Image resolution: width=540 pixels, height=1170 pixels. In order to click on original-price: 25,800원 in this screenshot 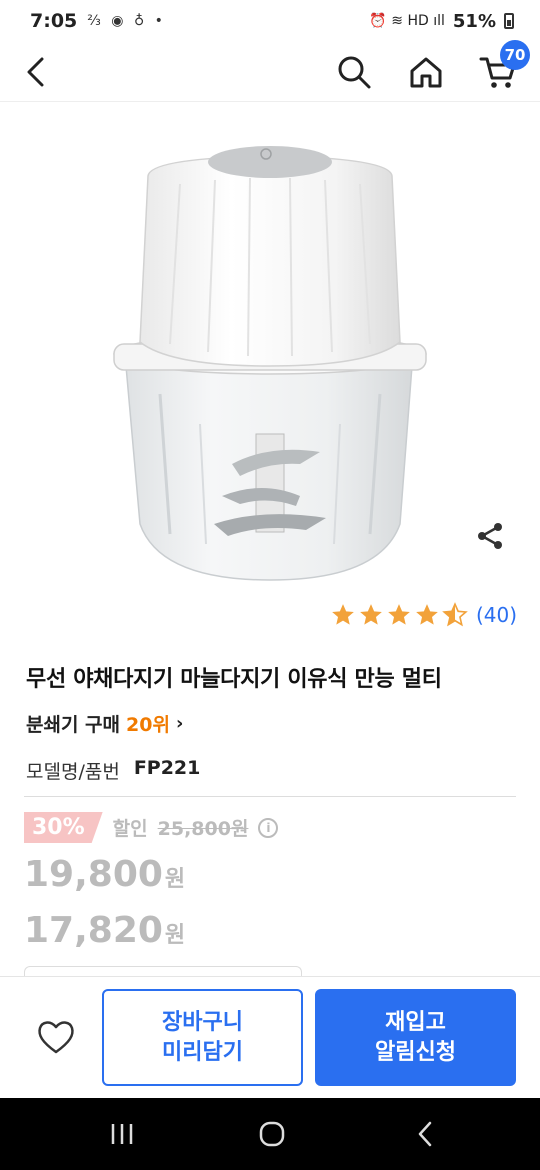, I will do `click(203, 829)`.